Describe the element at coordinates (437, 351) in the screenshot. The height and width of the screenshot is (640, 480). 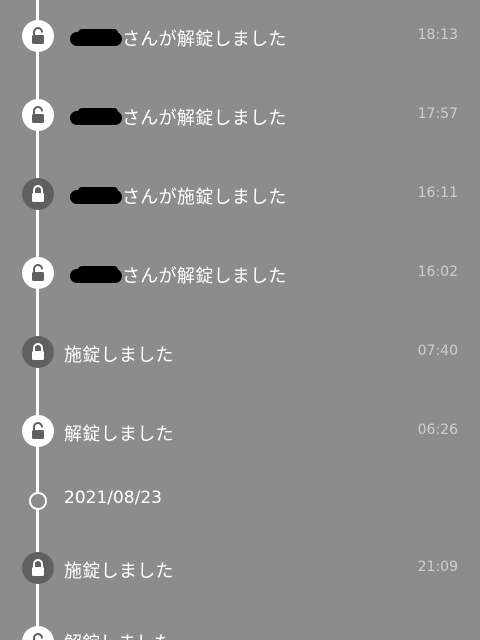
I see `history-time: 07:40` at that location.